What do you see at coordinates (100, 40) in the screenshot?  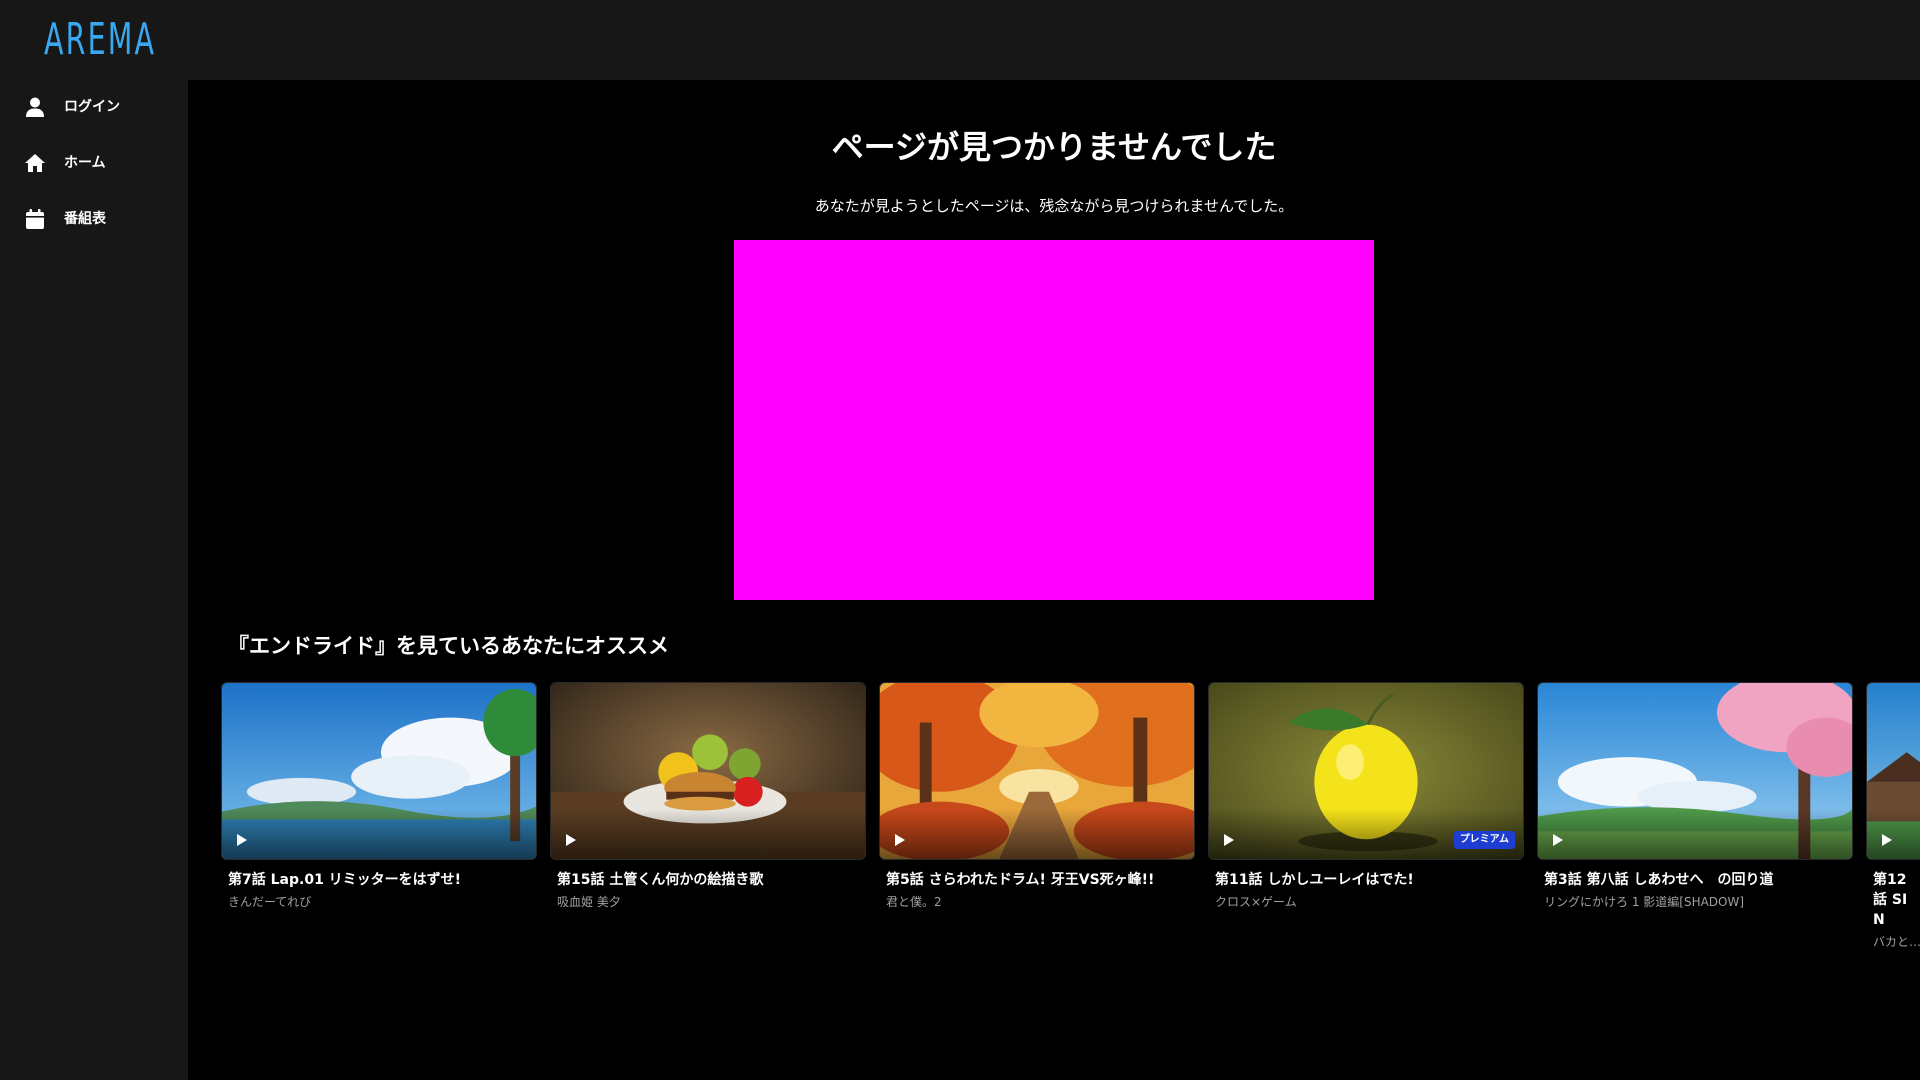 I see `app-logo: AREMA` at bounding box center [100, 40].